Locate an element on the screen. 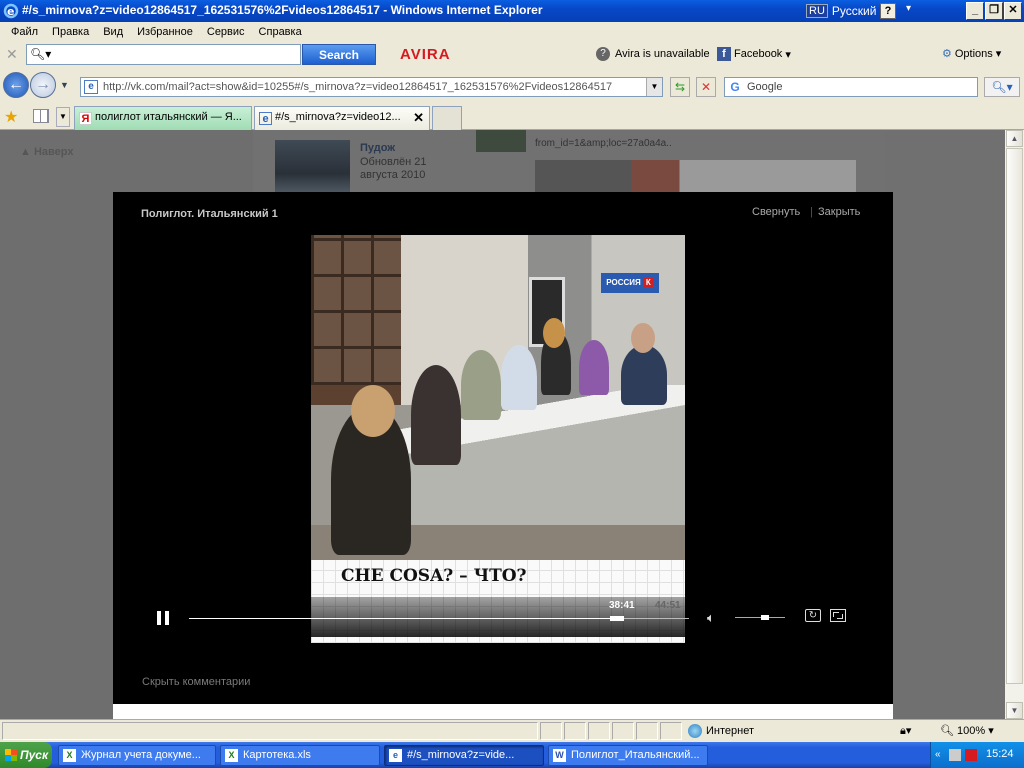  start-button: Пуск is located at coordinates (26, 755).